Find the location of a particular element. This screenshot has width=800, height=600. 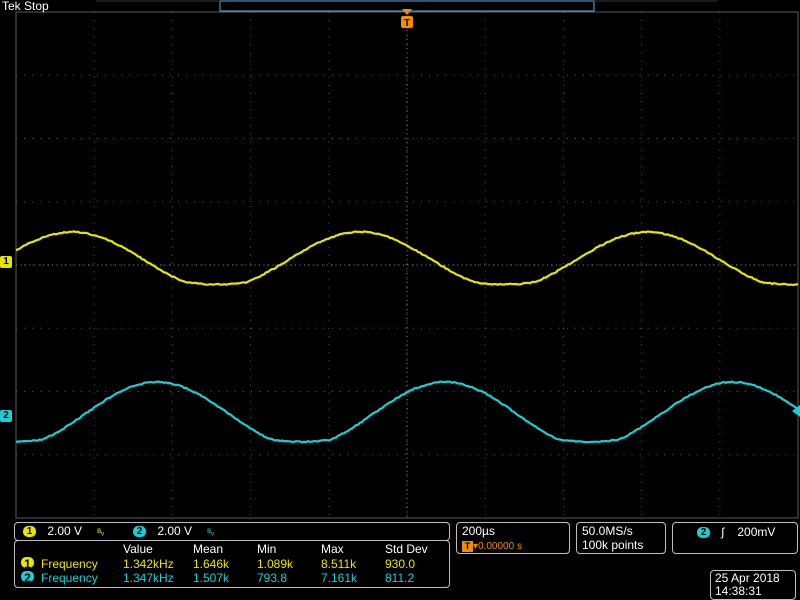

acquisition-state: Stop is located at coordinates (36, 6).